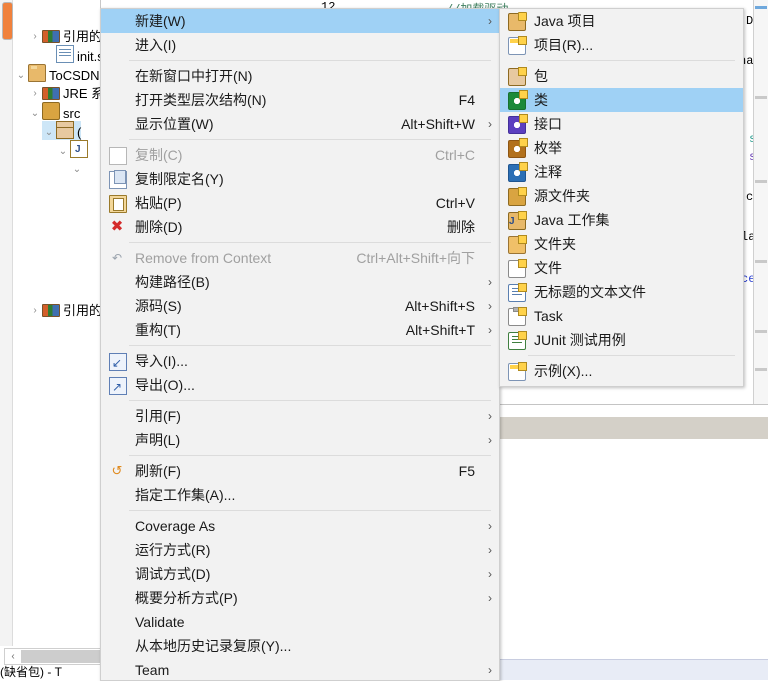 The image size is (768, 681). Describe the element at coordinates (300, 622) in the screenshot. I see `menu-item: Validate` at that location.